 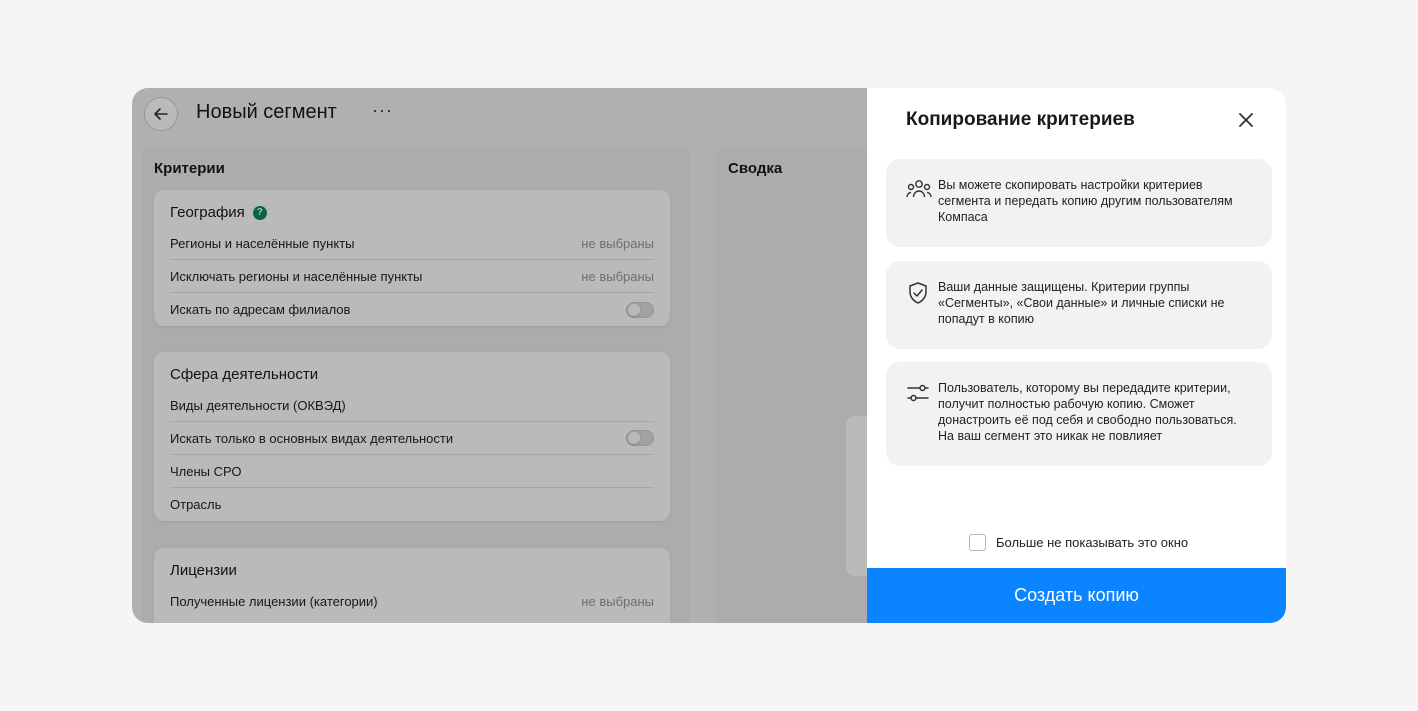 I want to click on shield-check-icon, so click(x=919, y=315).